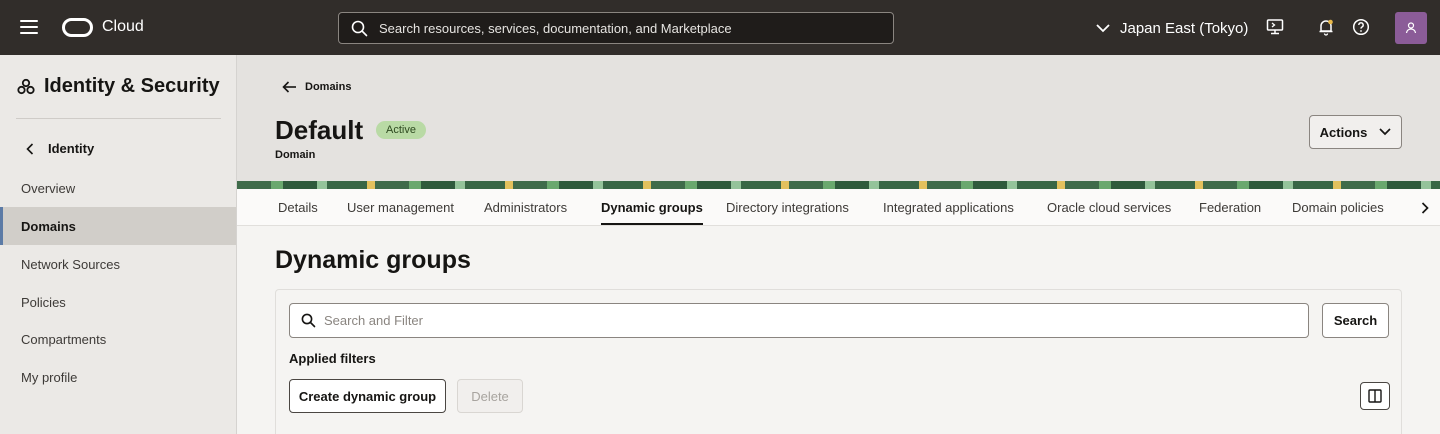 This screenshot has width=1440, height=434. Describe the element at coordinates (29, 27) in the screenshot. I see `menu-icon` at that location.